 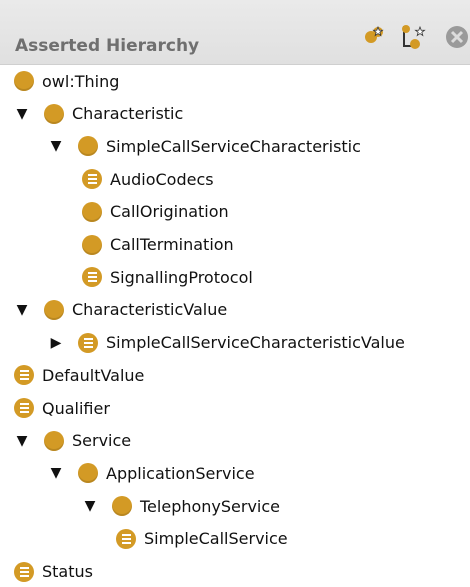 I want to click on tree-row-calltermination: CallTermination, so click(x=158, y=245).